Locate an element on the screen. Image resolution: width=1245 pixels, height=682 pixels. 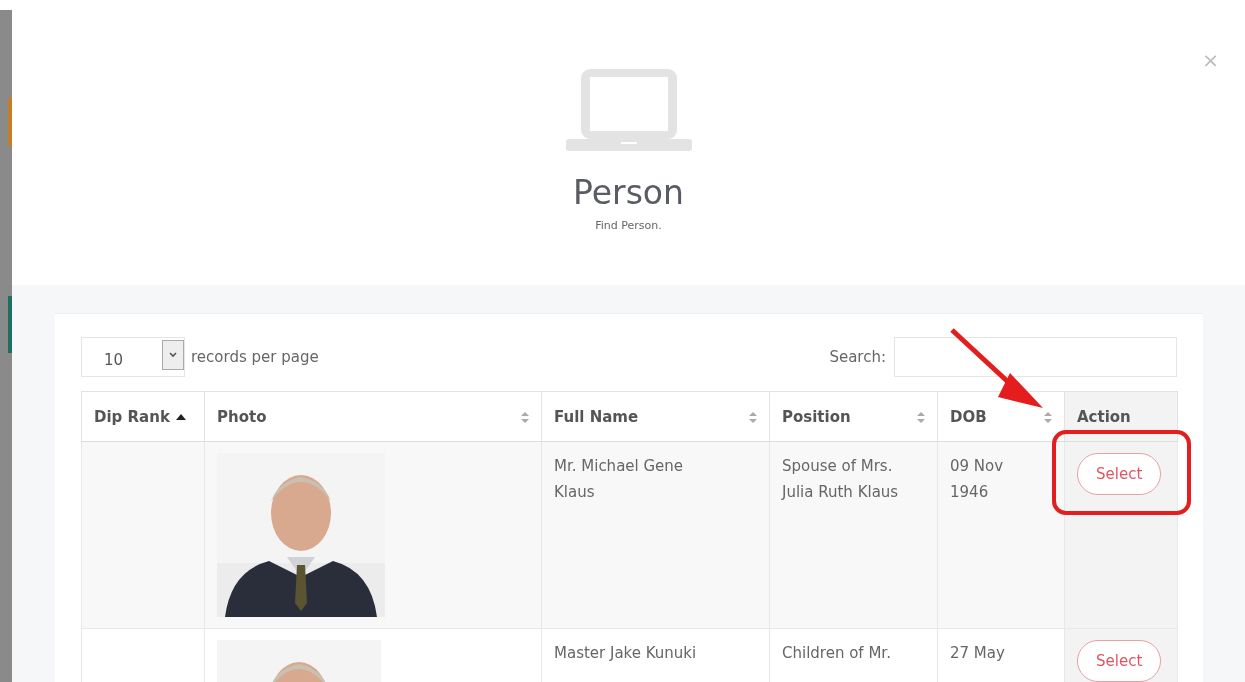
dialog-title: Person is located at coordinates (628, 193).